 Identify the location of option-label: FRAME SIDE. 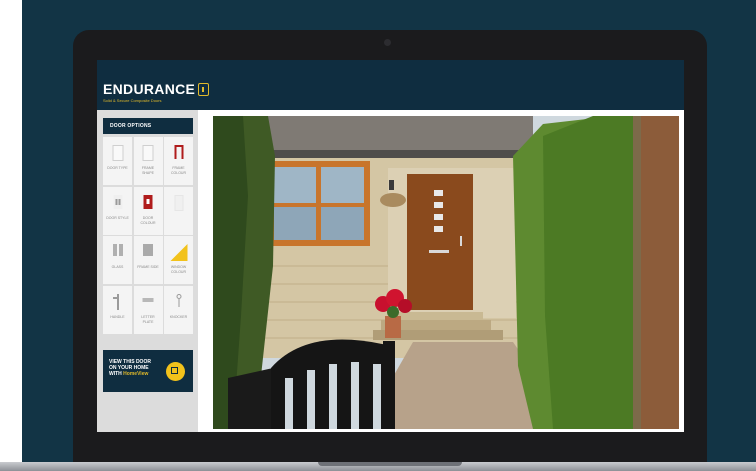
(148, 267).